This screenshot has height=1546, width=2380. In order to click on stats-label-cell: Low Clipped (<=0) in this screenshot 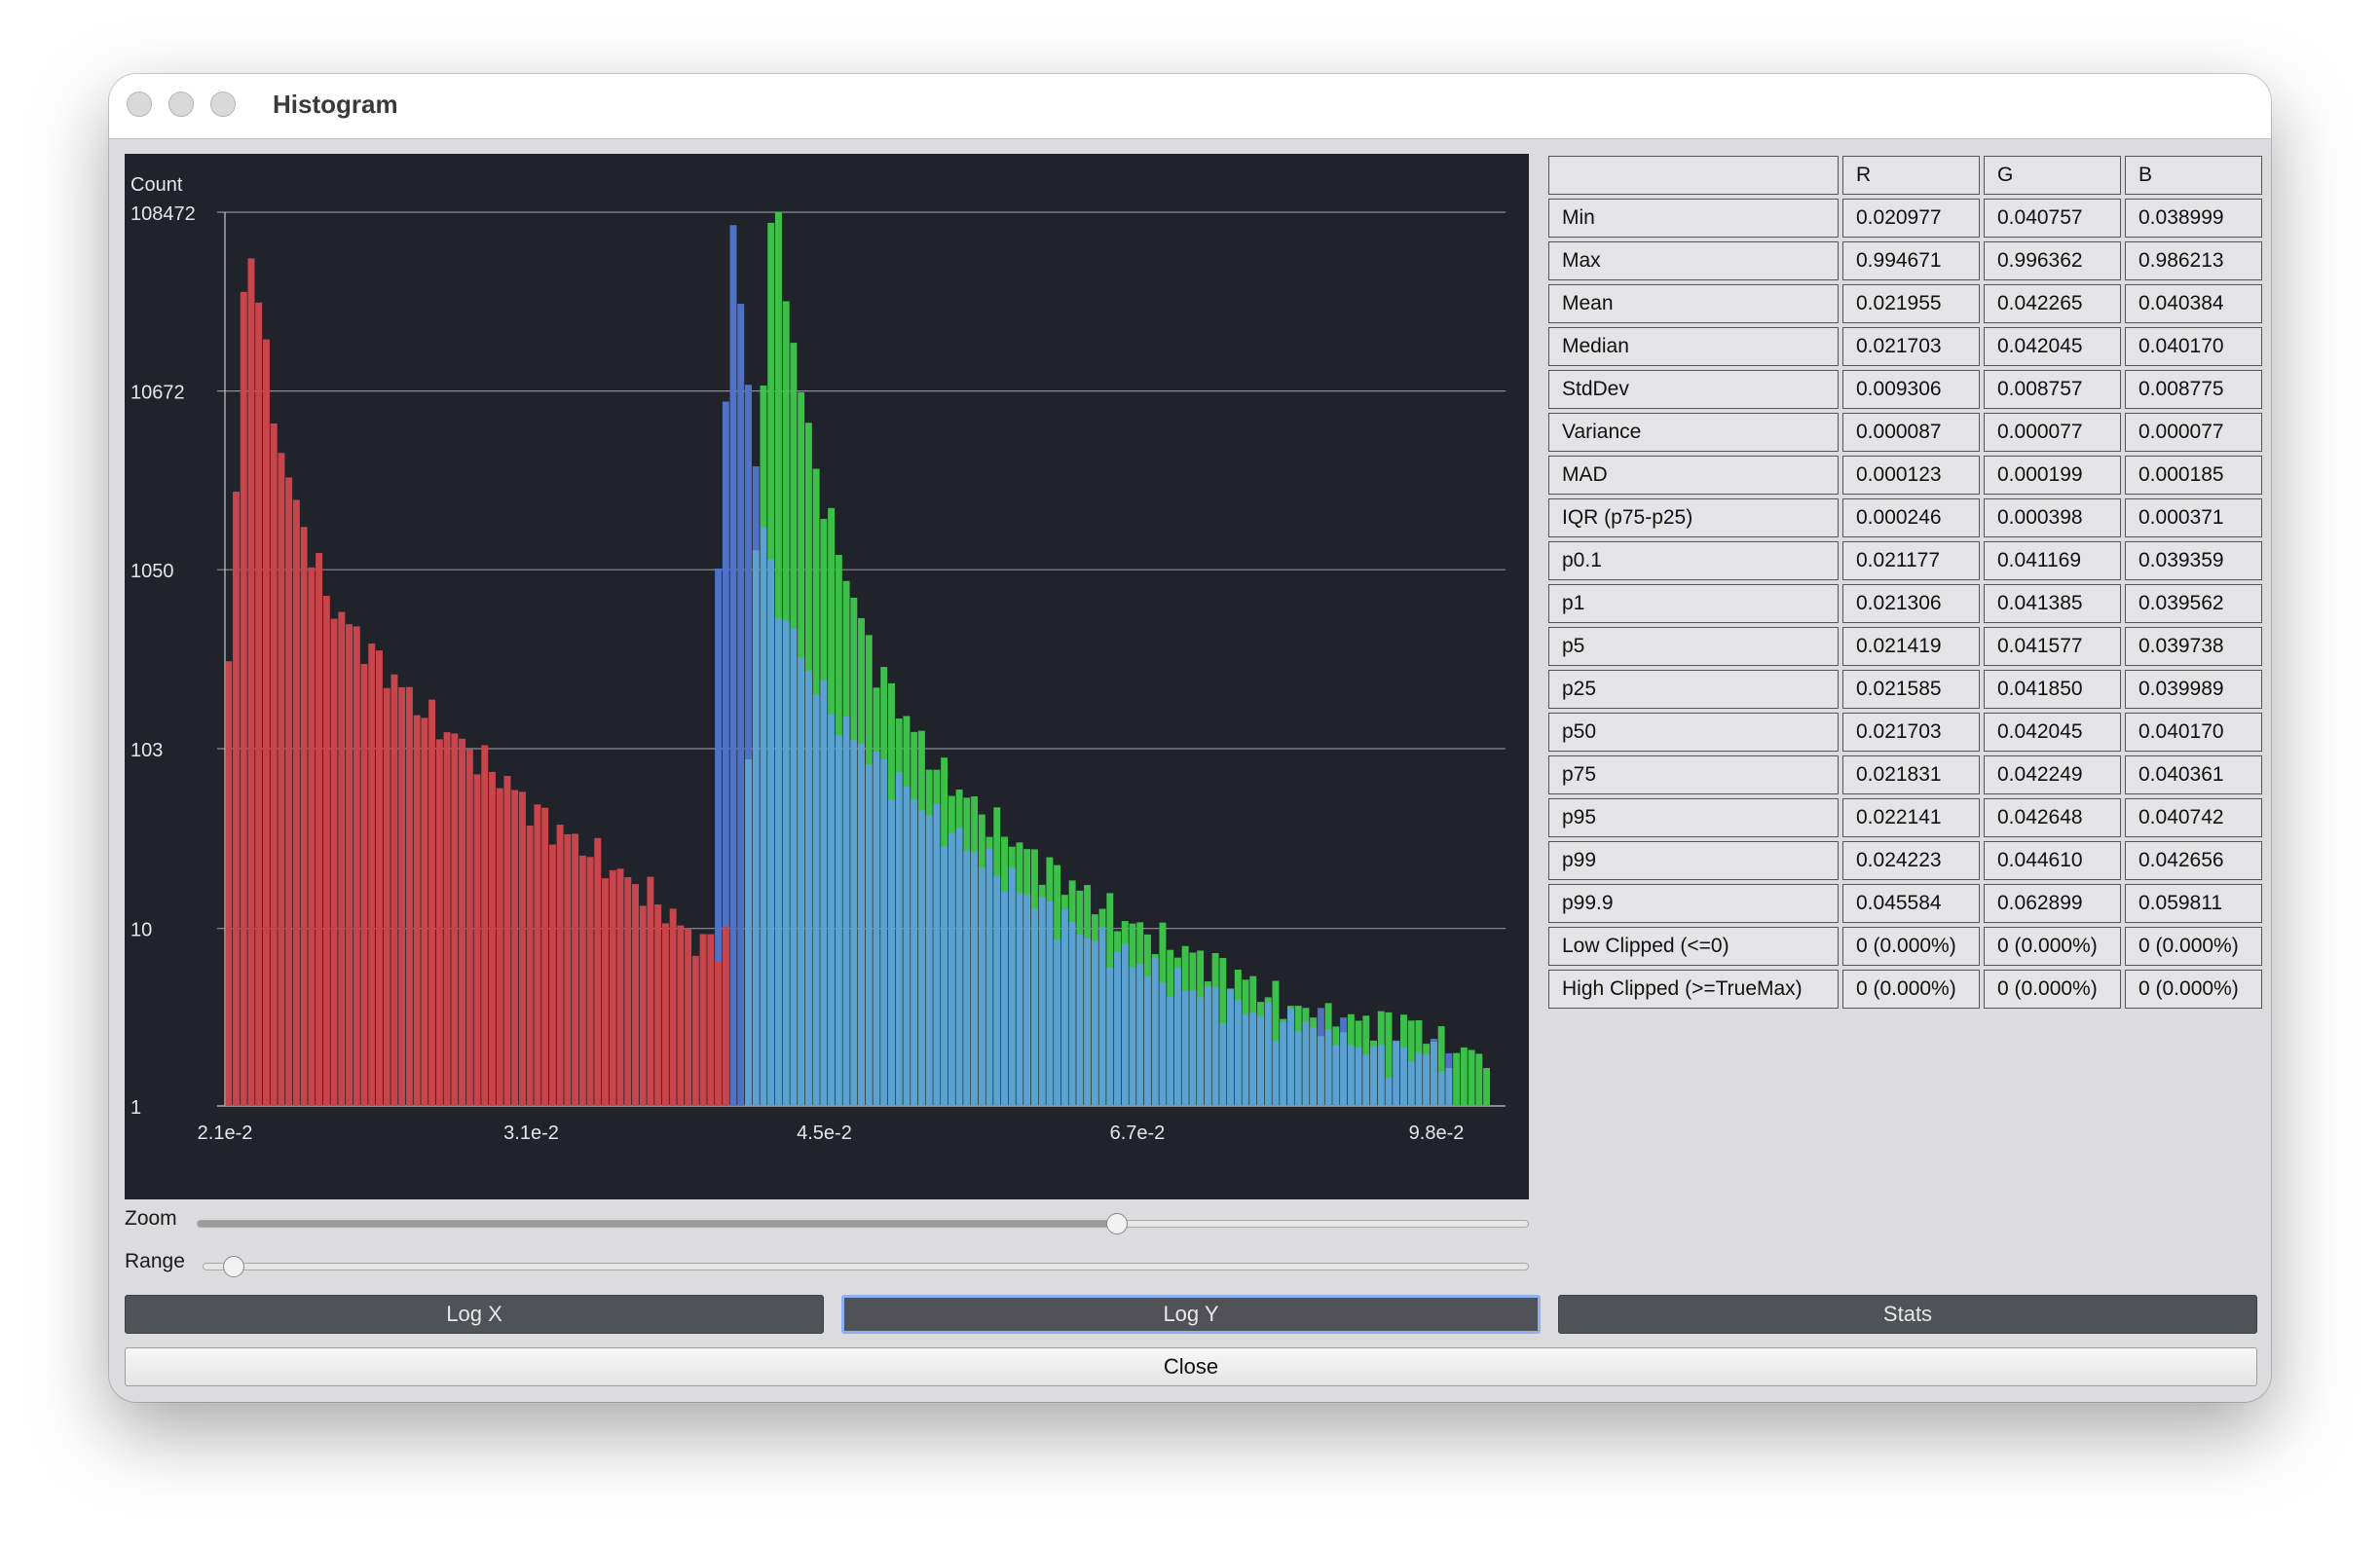, I will do `click(1693, 946)`.